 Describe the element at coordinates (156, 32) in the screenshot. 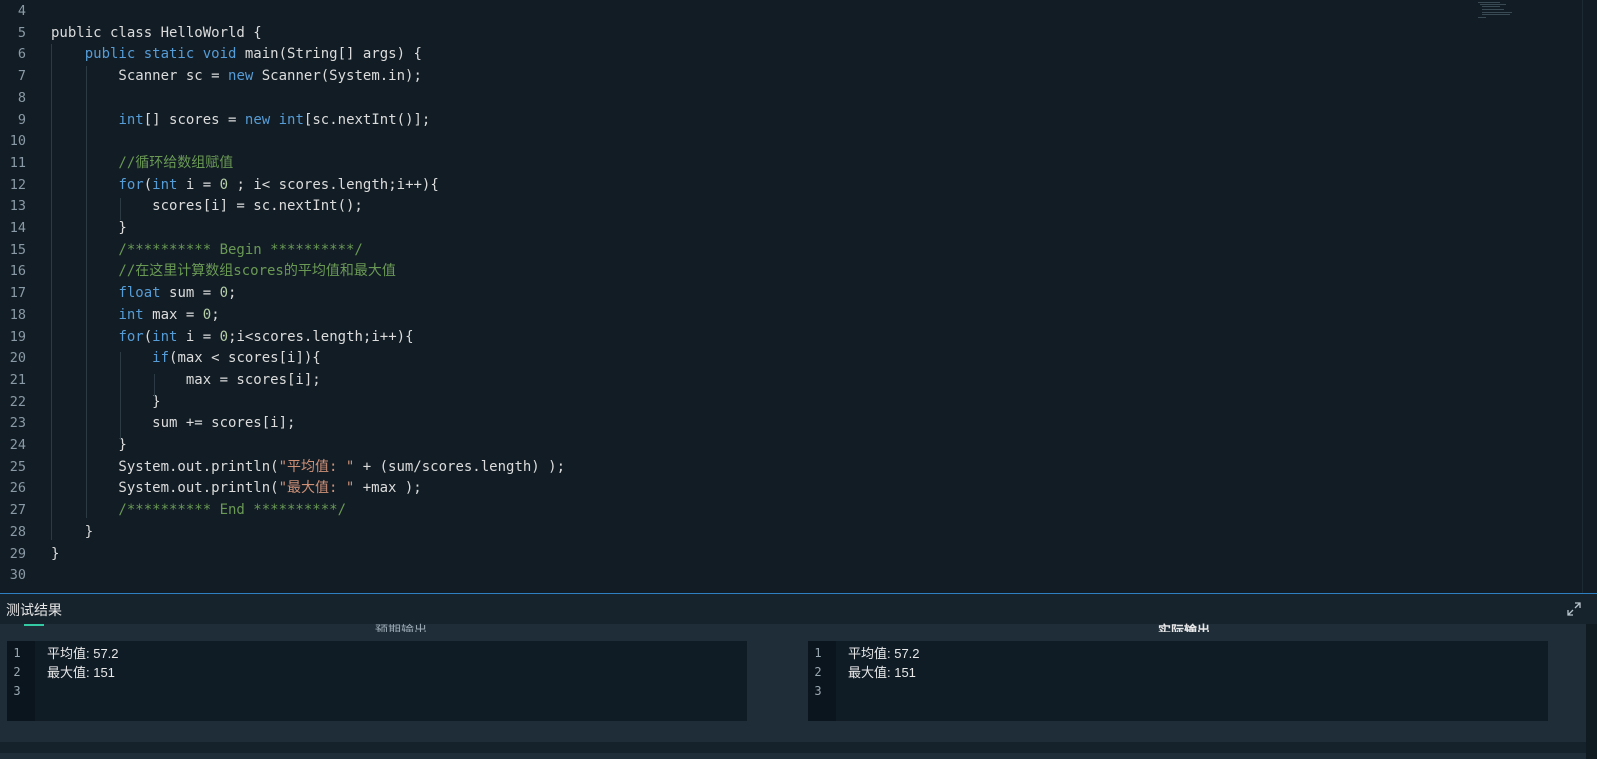

I see `code-token: public class HelloWorld {` at that location.